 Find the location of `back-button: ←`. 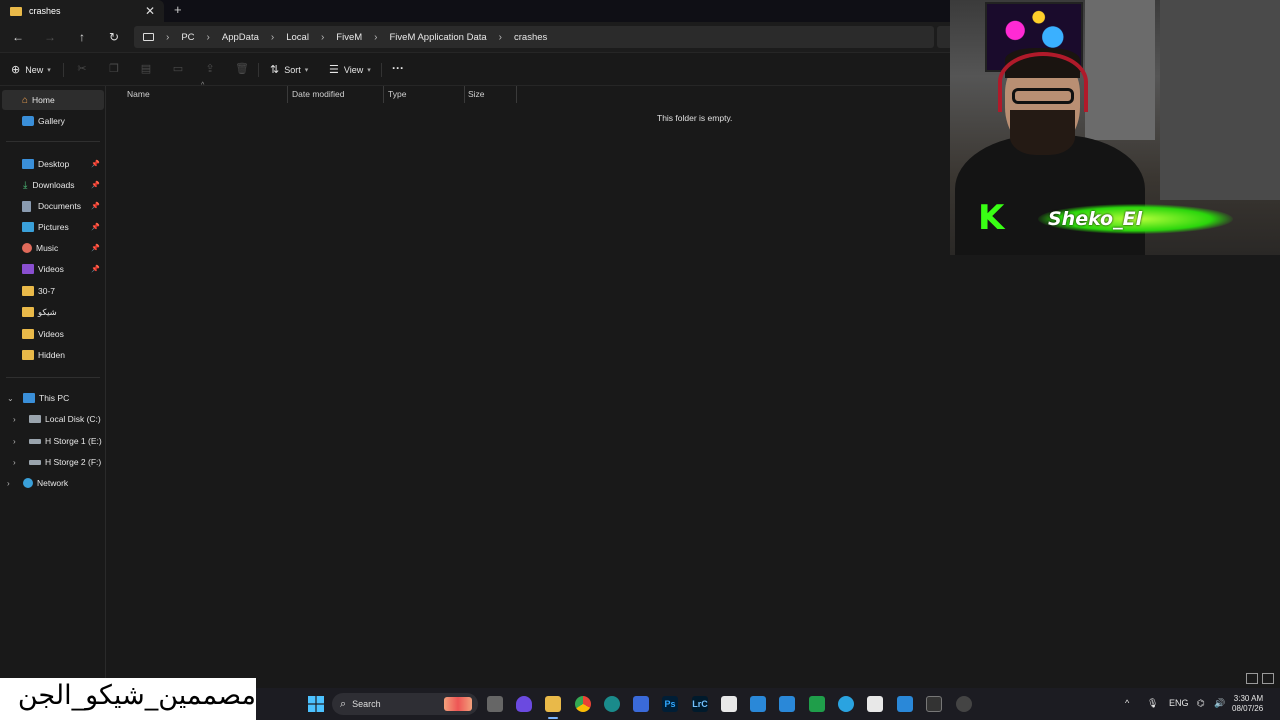

back-button: ← is located at coordinates (18, 37).